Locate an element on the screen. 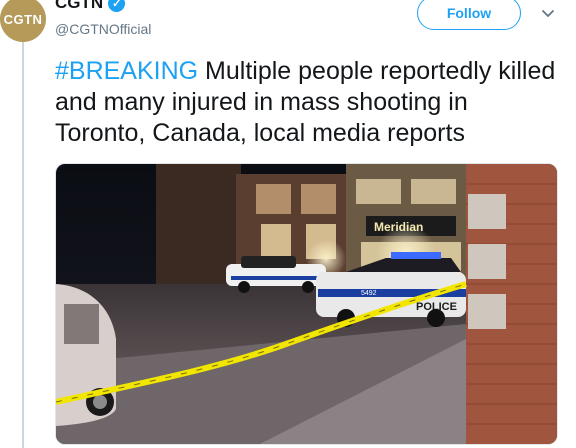 This screenshot has width=576, height=448. chevron-down-icon is located at coordinates (548, 14).